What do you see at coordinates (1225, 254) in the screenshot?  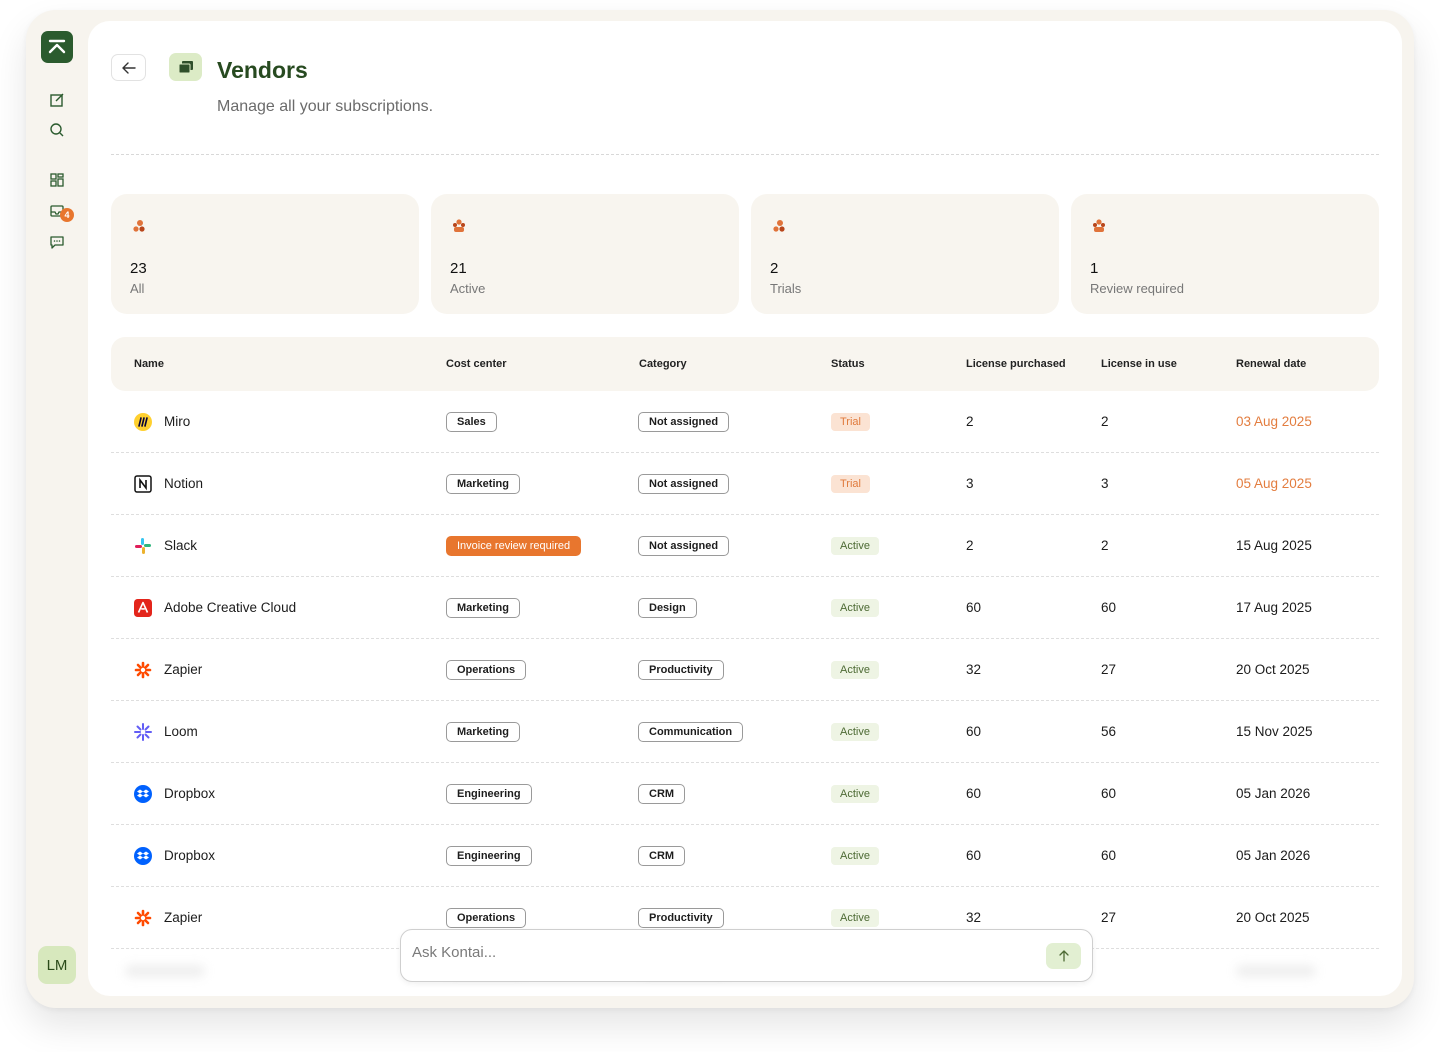 I see `stat-card-review-required: 1 Review required` at bounding box center [1225, 254].